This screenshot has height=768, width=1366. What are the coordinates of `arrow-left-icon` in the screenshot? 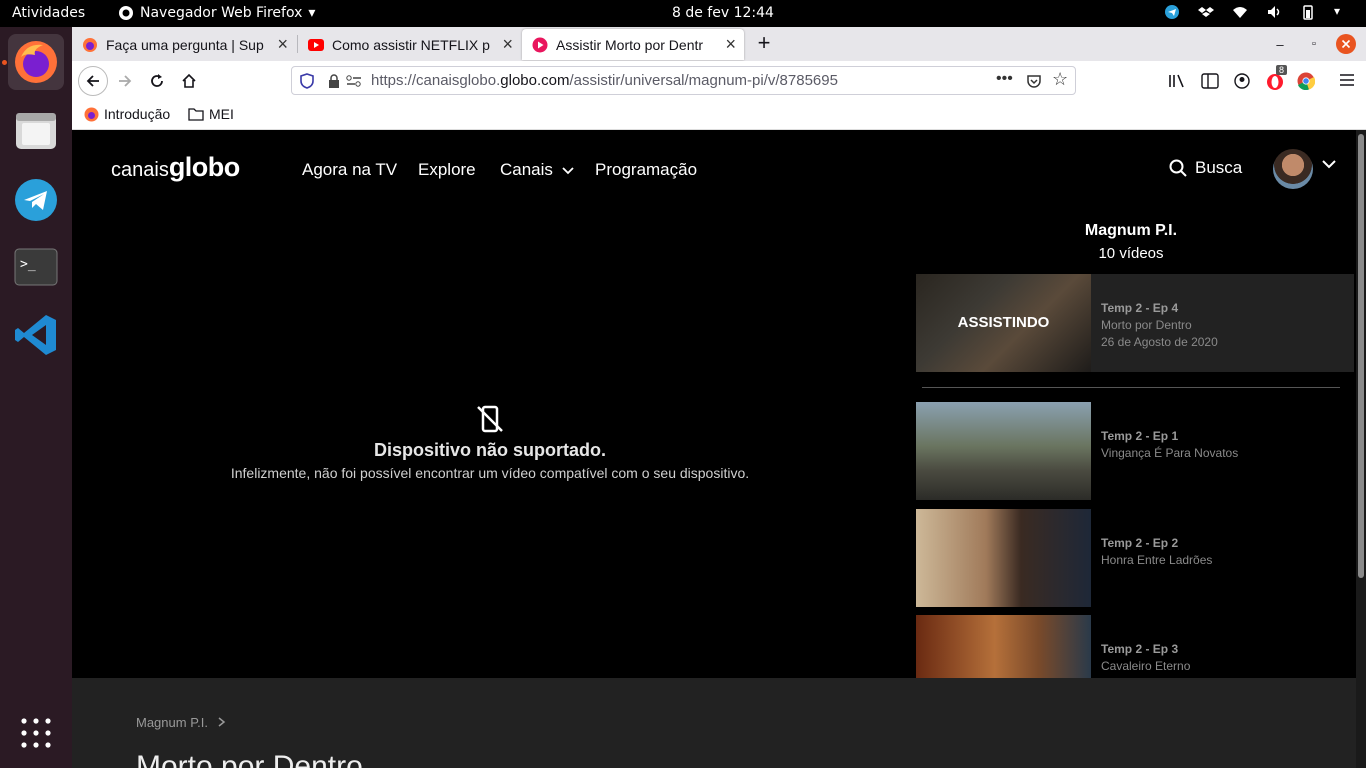 It's located at (92, 81).